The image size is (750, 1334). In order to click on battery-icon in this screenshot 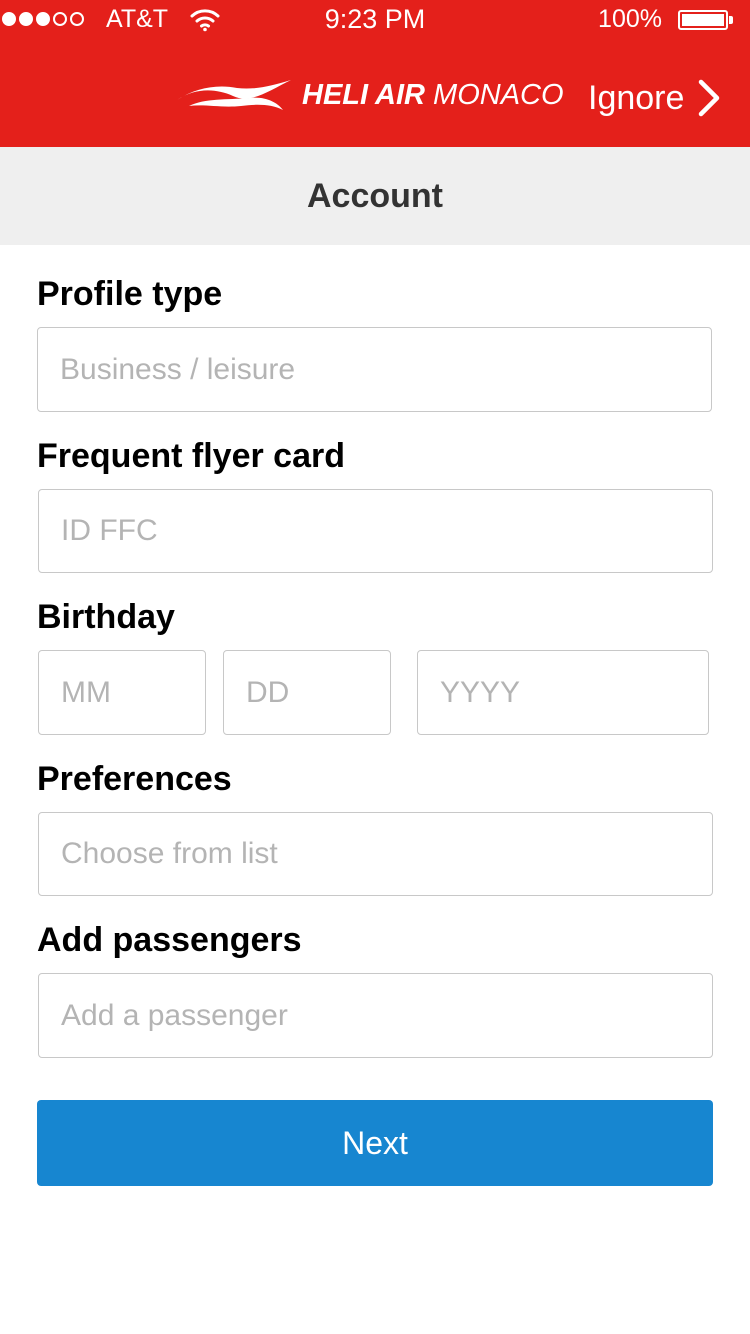, I will do `click(703, 20)`.